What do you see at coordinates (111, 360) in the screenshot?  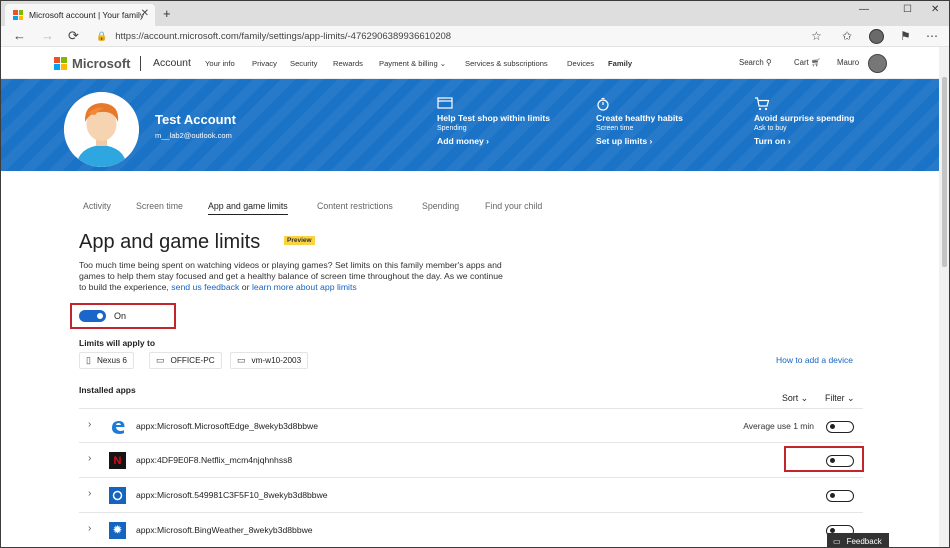 I see `device-name: Nexus 6` at bounding box center [111, 360].